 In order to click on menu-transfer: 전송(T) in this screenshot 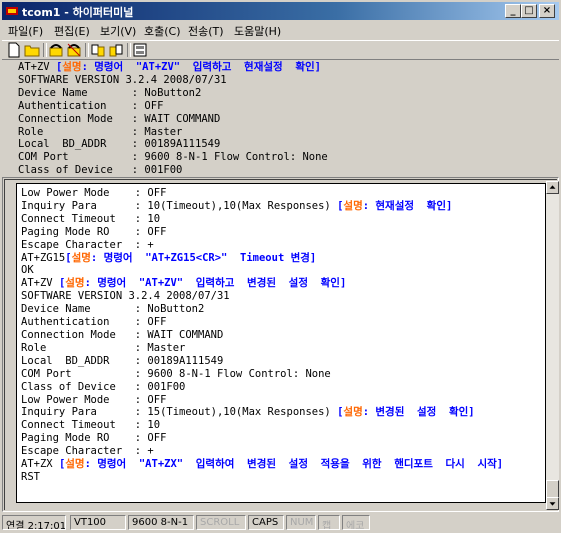, I will do `click(206, 31)`.